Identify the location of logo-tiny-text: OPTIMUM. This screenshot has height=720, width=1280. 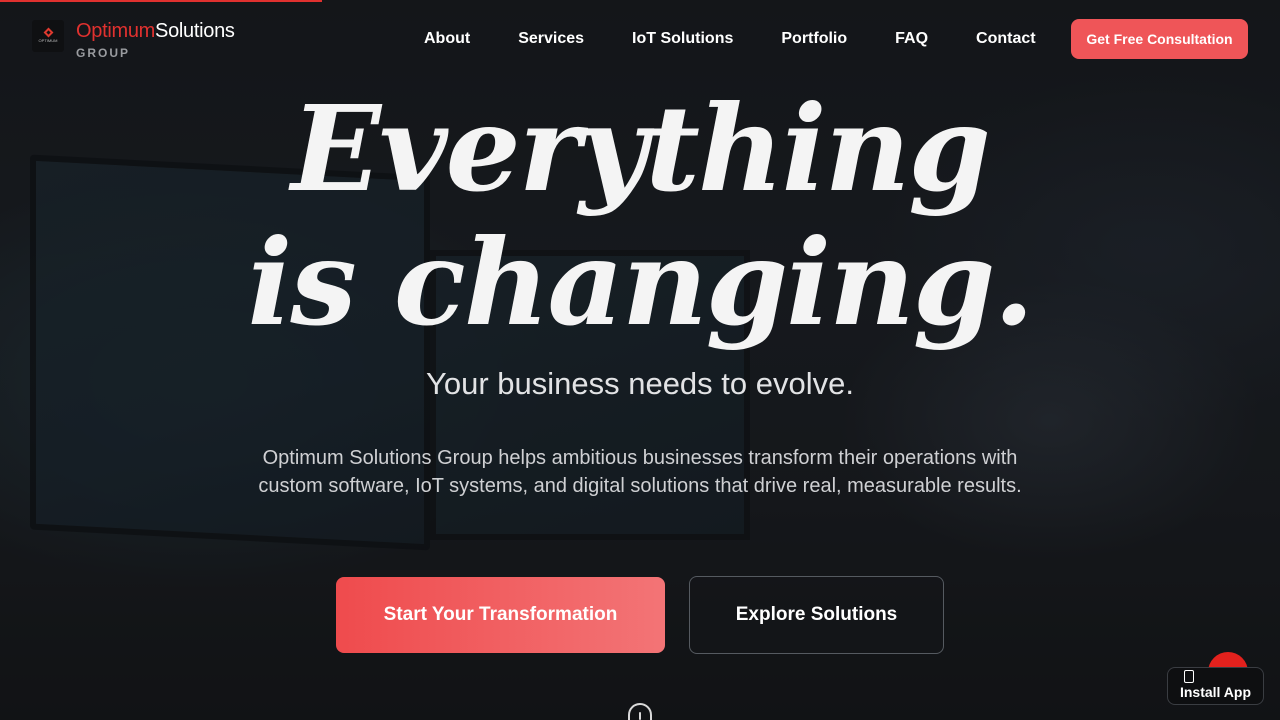
(48, 40).